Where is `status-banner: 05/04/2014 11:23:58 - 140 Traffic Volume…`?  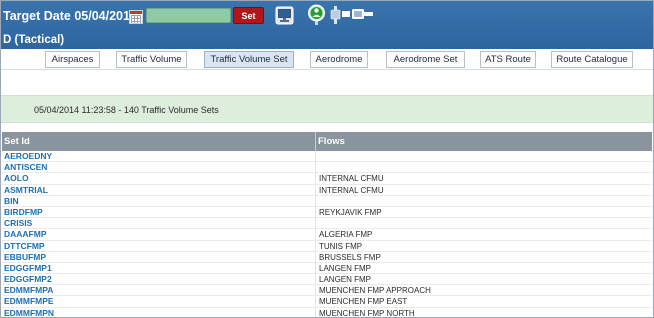
status-banner: 05/04/2014 11:23:58 - 140 Traffic Volume… is located at coordinates (327, 109).